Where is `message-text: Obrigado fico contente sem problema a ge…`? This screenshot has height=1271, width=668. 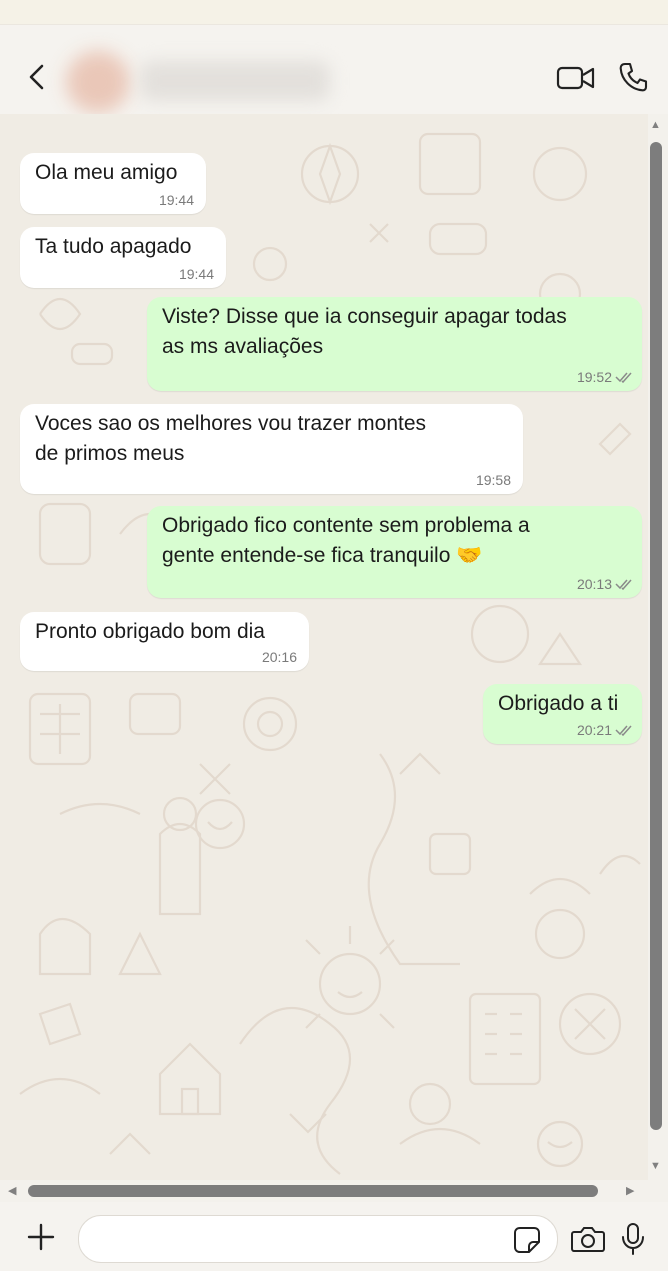
message-text: Obrigado fico contente sem problema a ge… is located at coordinates (346, 540).